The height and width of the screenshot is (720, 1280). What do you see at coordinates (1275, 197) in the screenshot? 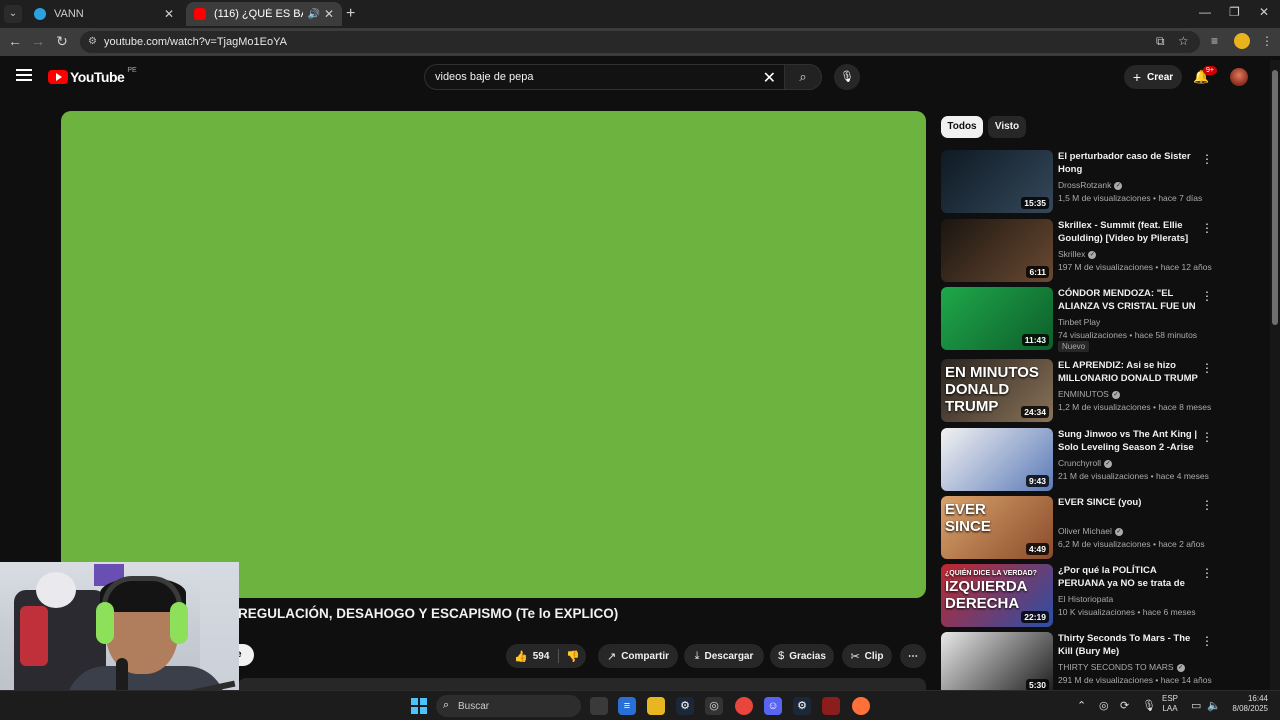
I see `scrollbar-thumb` at bounding box center [1275, 197].